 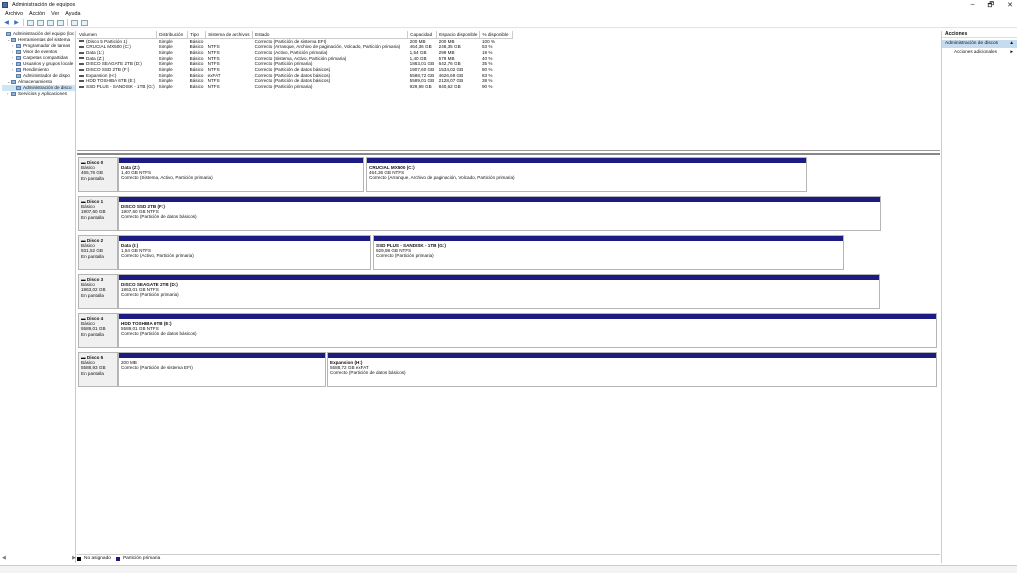 What do you see at coordinates (4, 558) in the screenshot?
I see `scroll-left-icon: ◀` at bounding box center [4, 558].